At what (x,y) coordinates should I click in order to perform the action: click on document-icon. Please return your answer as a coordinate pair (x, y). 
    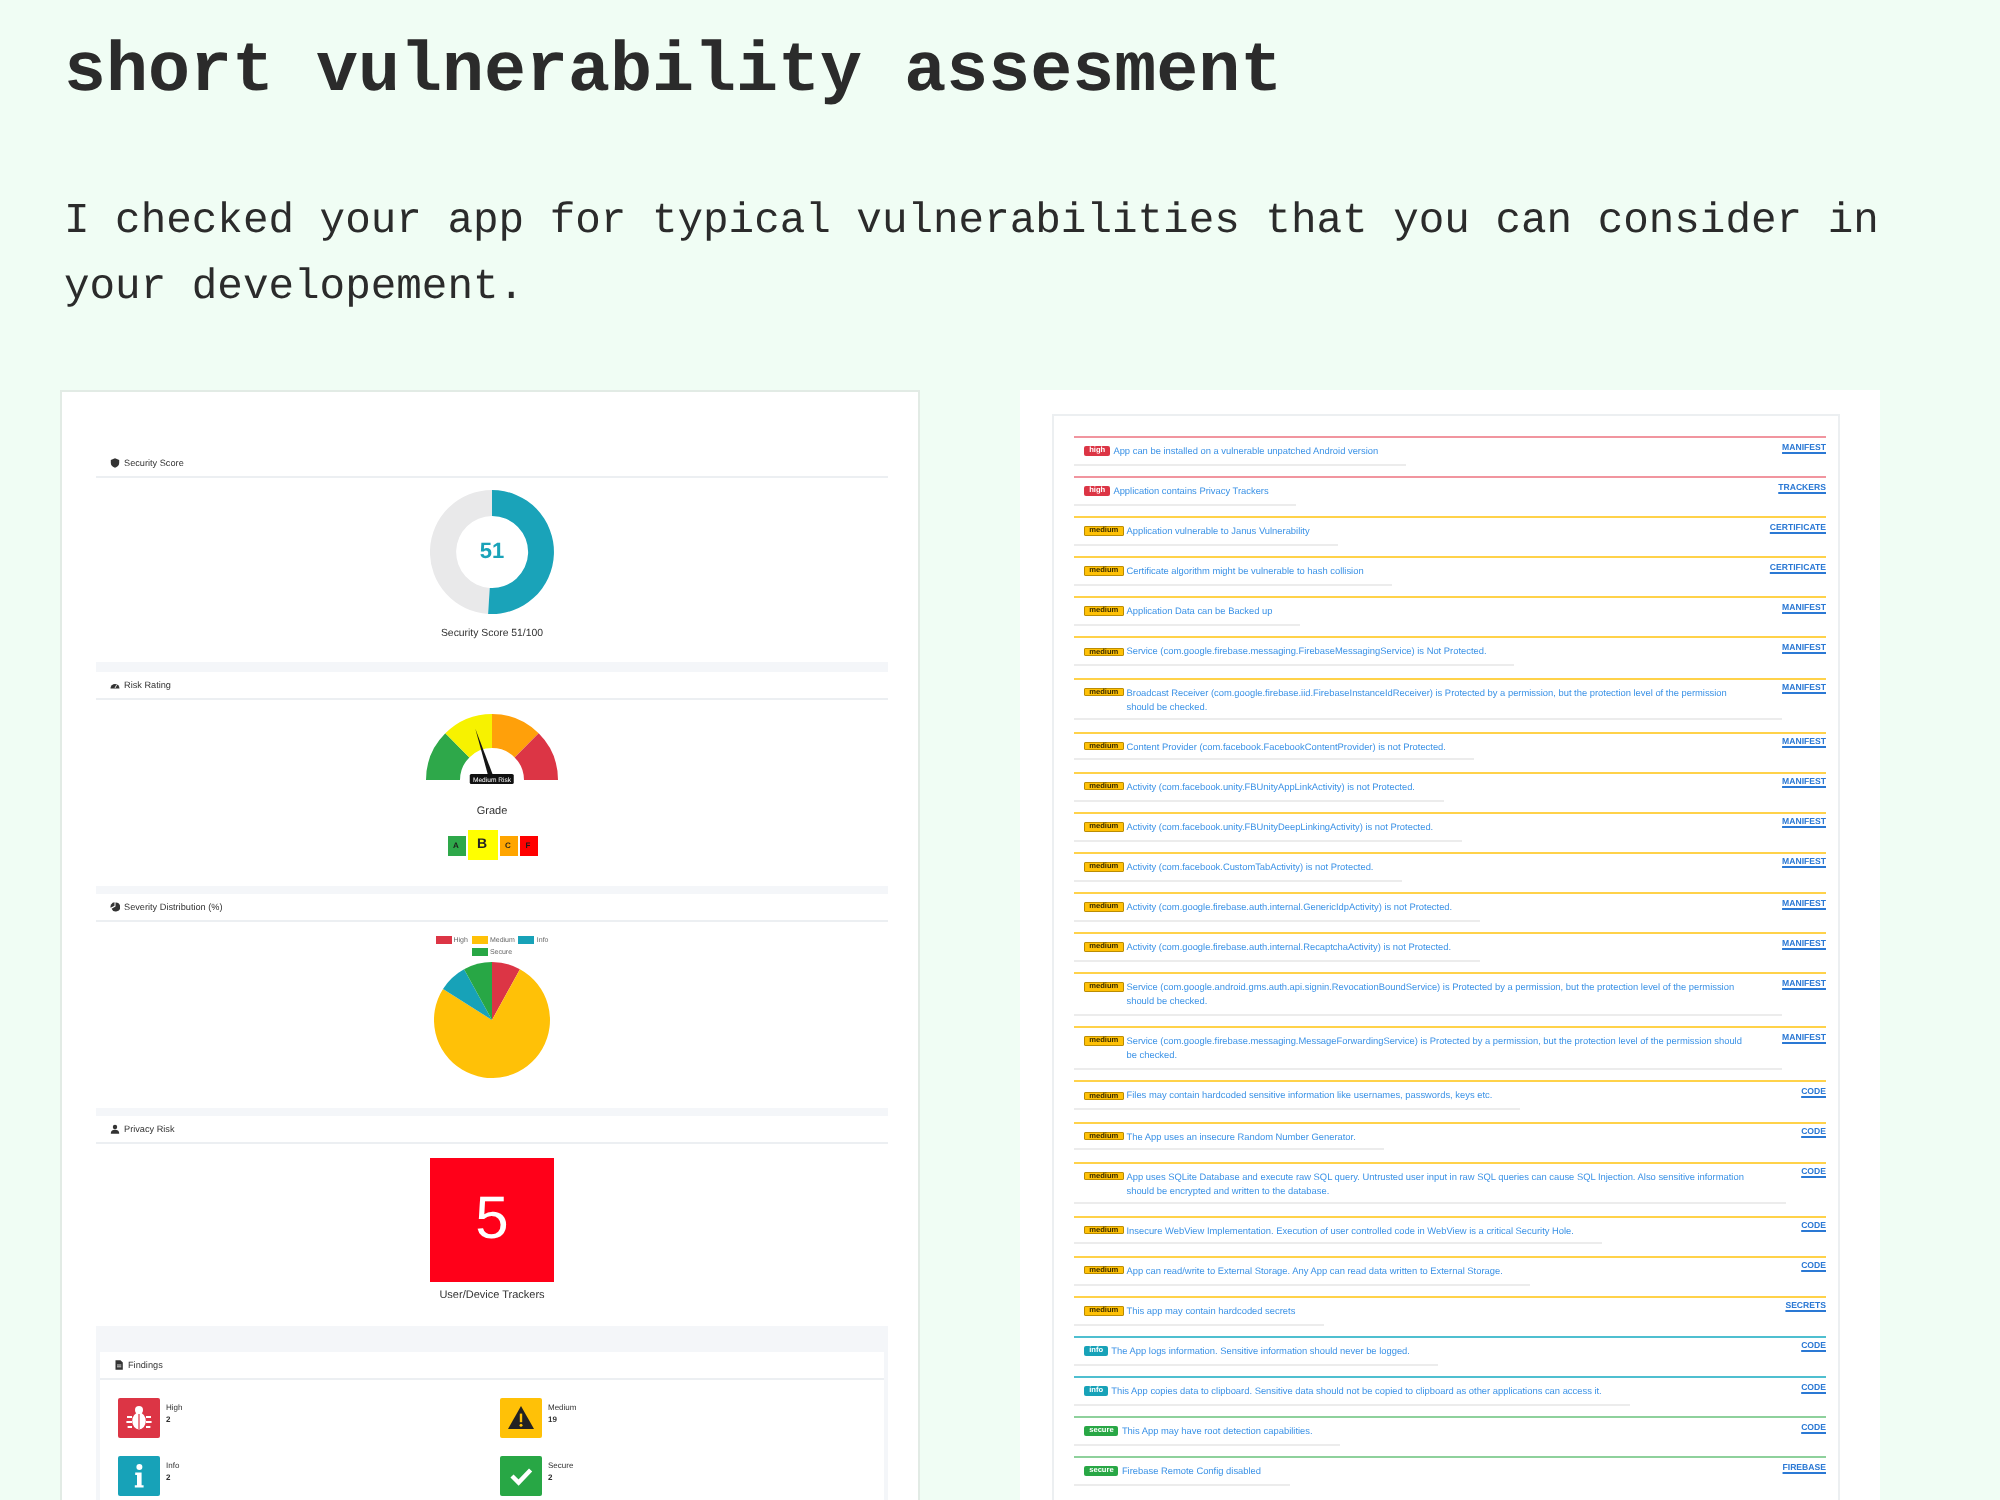
    Looking at the image, I should click on (119, 1365).